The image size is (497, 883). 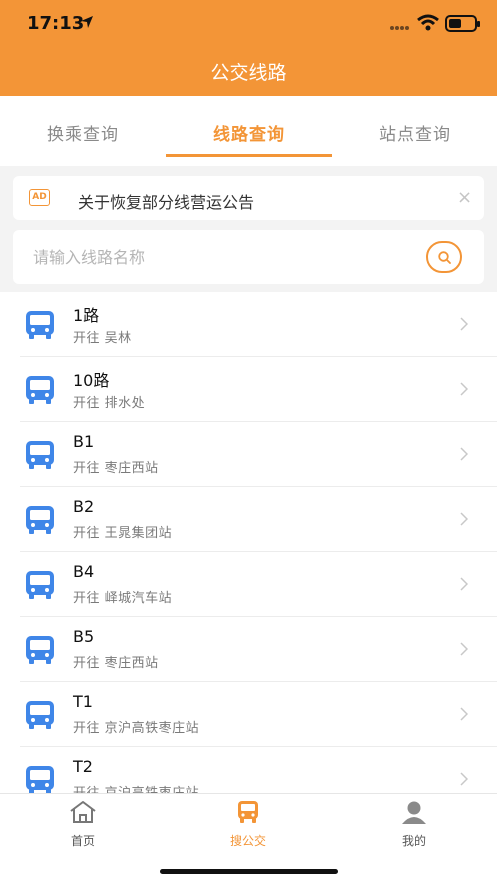 What do you see at coordinates (39, 197) in the screenshot?
I see `ad-icon: AD` at bounding box center [39, 197].